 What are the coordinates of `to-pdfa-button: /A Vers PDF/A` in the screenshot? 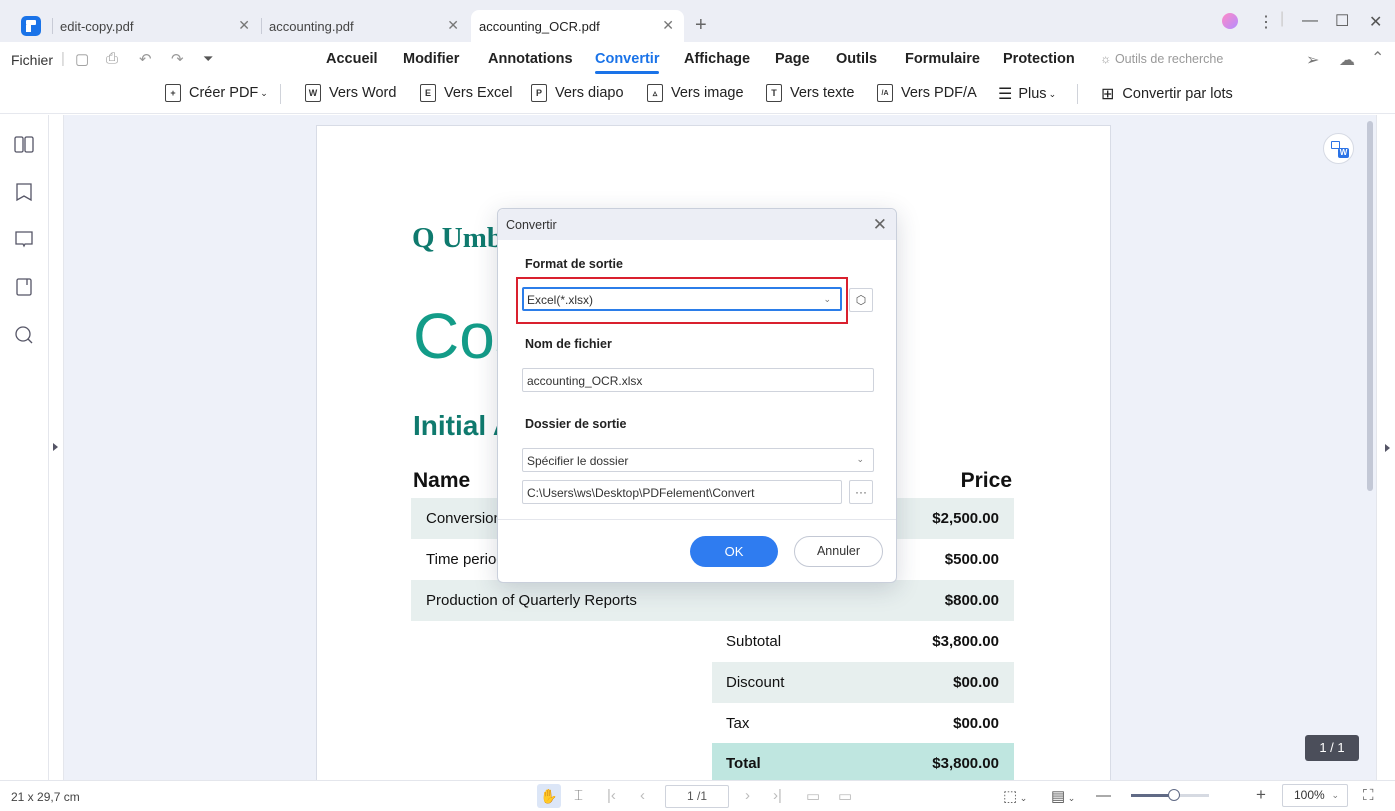 It's located at (927, 93).